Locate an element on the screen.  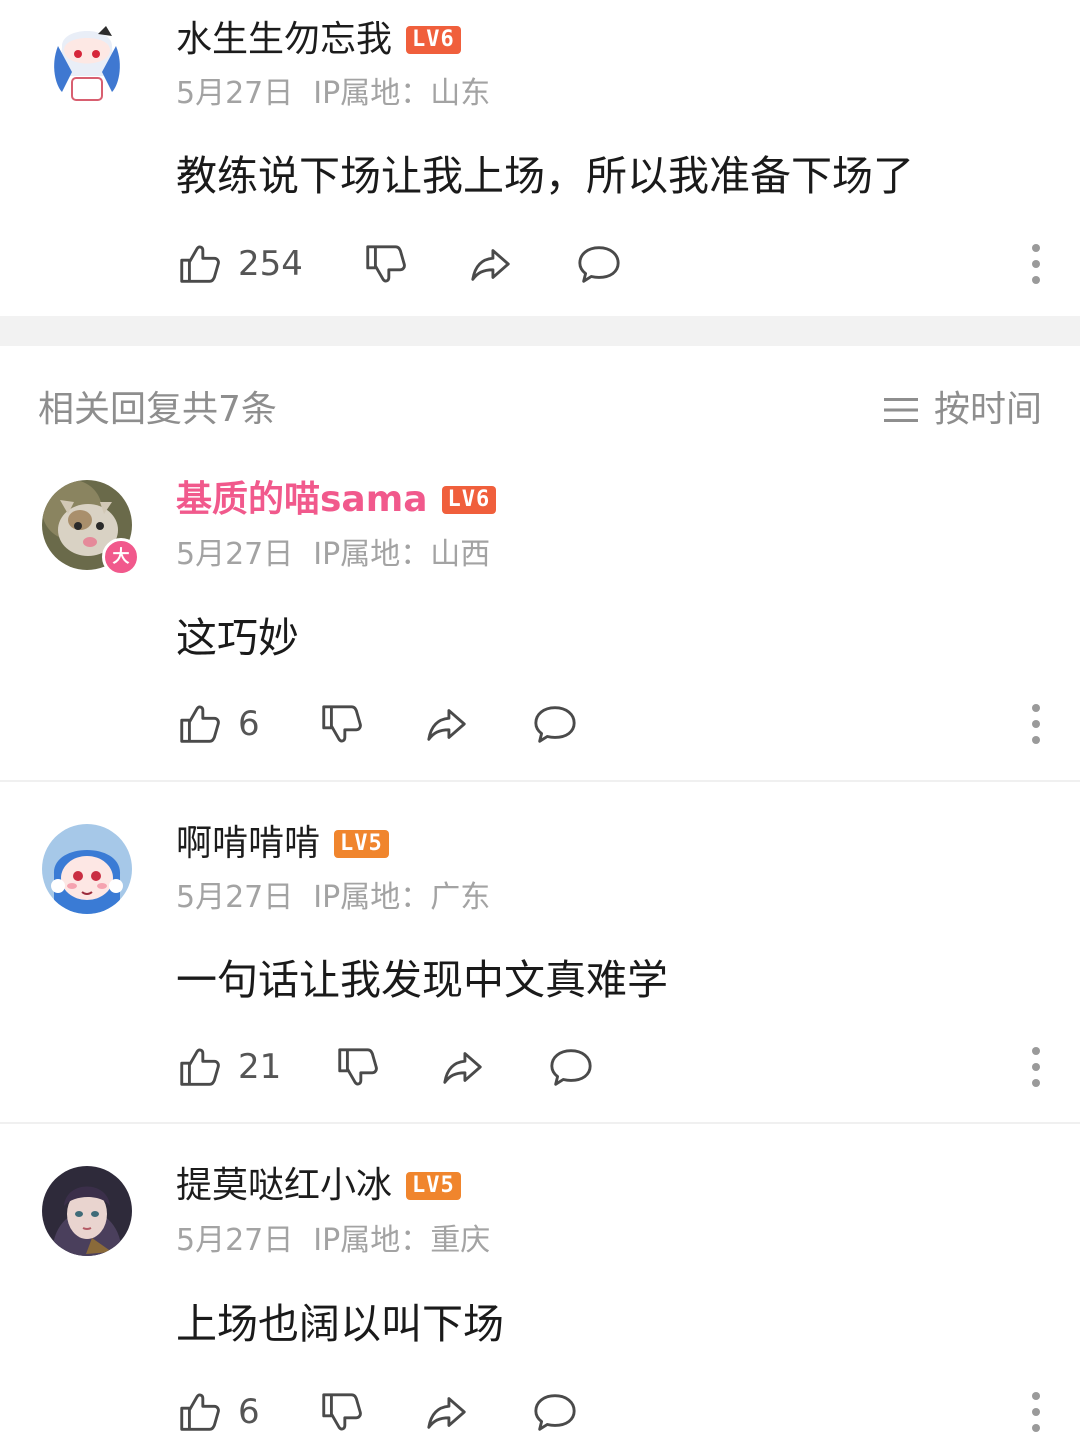
comment-meta: 5月27日 IP属地：山东 is located at coordinates (333, 94).